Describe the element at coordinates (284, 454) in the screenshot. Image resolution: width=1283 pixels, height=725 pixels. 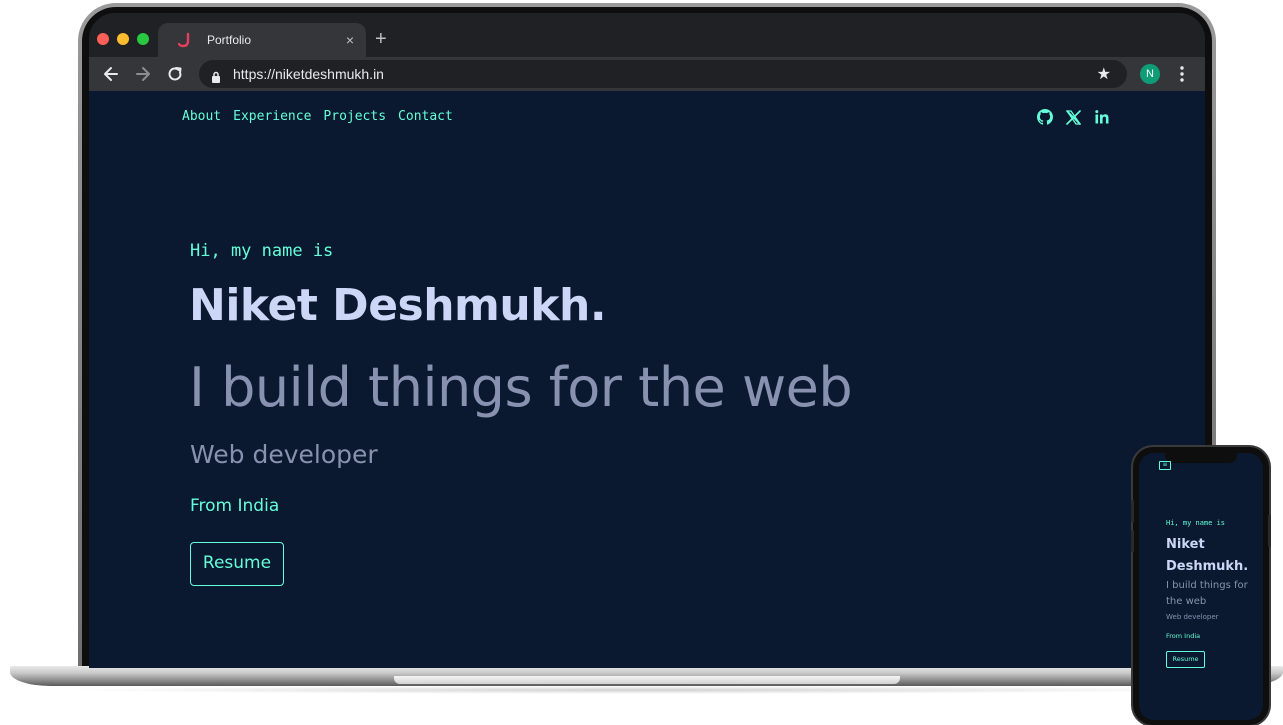
I see `role-text: Web developer` at that location.